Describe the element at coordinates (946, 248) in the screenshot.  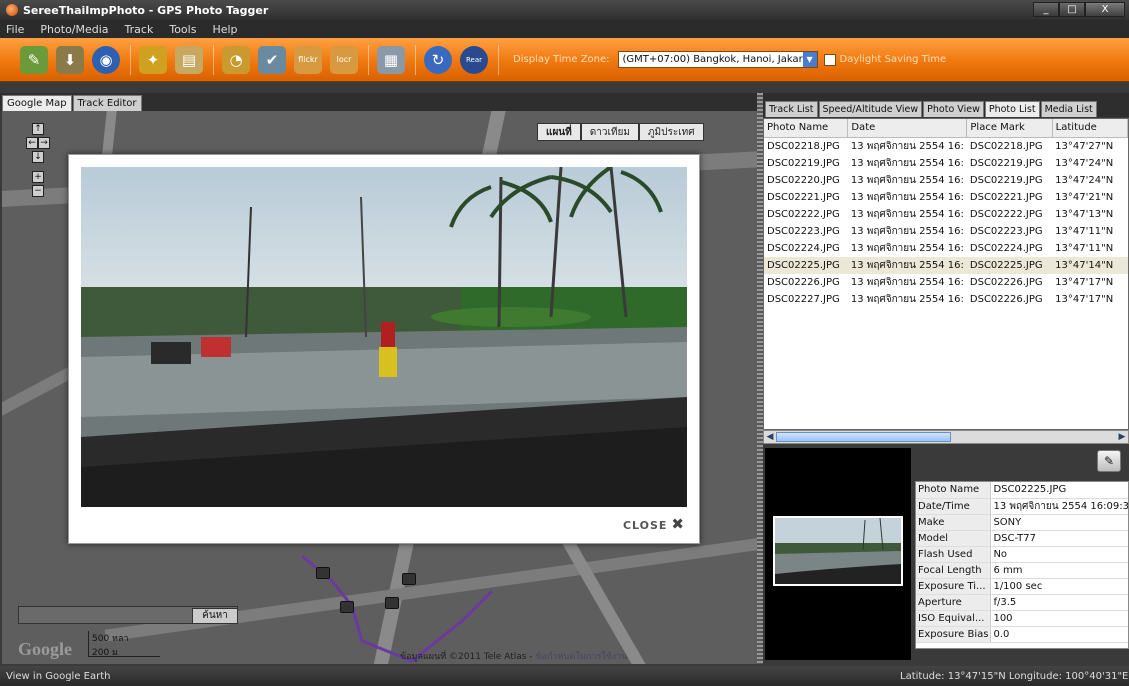
I see `table-row: DSC02224.JPG 13 พฤศจิกายน 2554 16` at that location.